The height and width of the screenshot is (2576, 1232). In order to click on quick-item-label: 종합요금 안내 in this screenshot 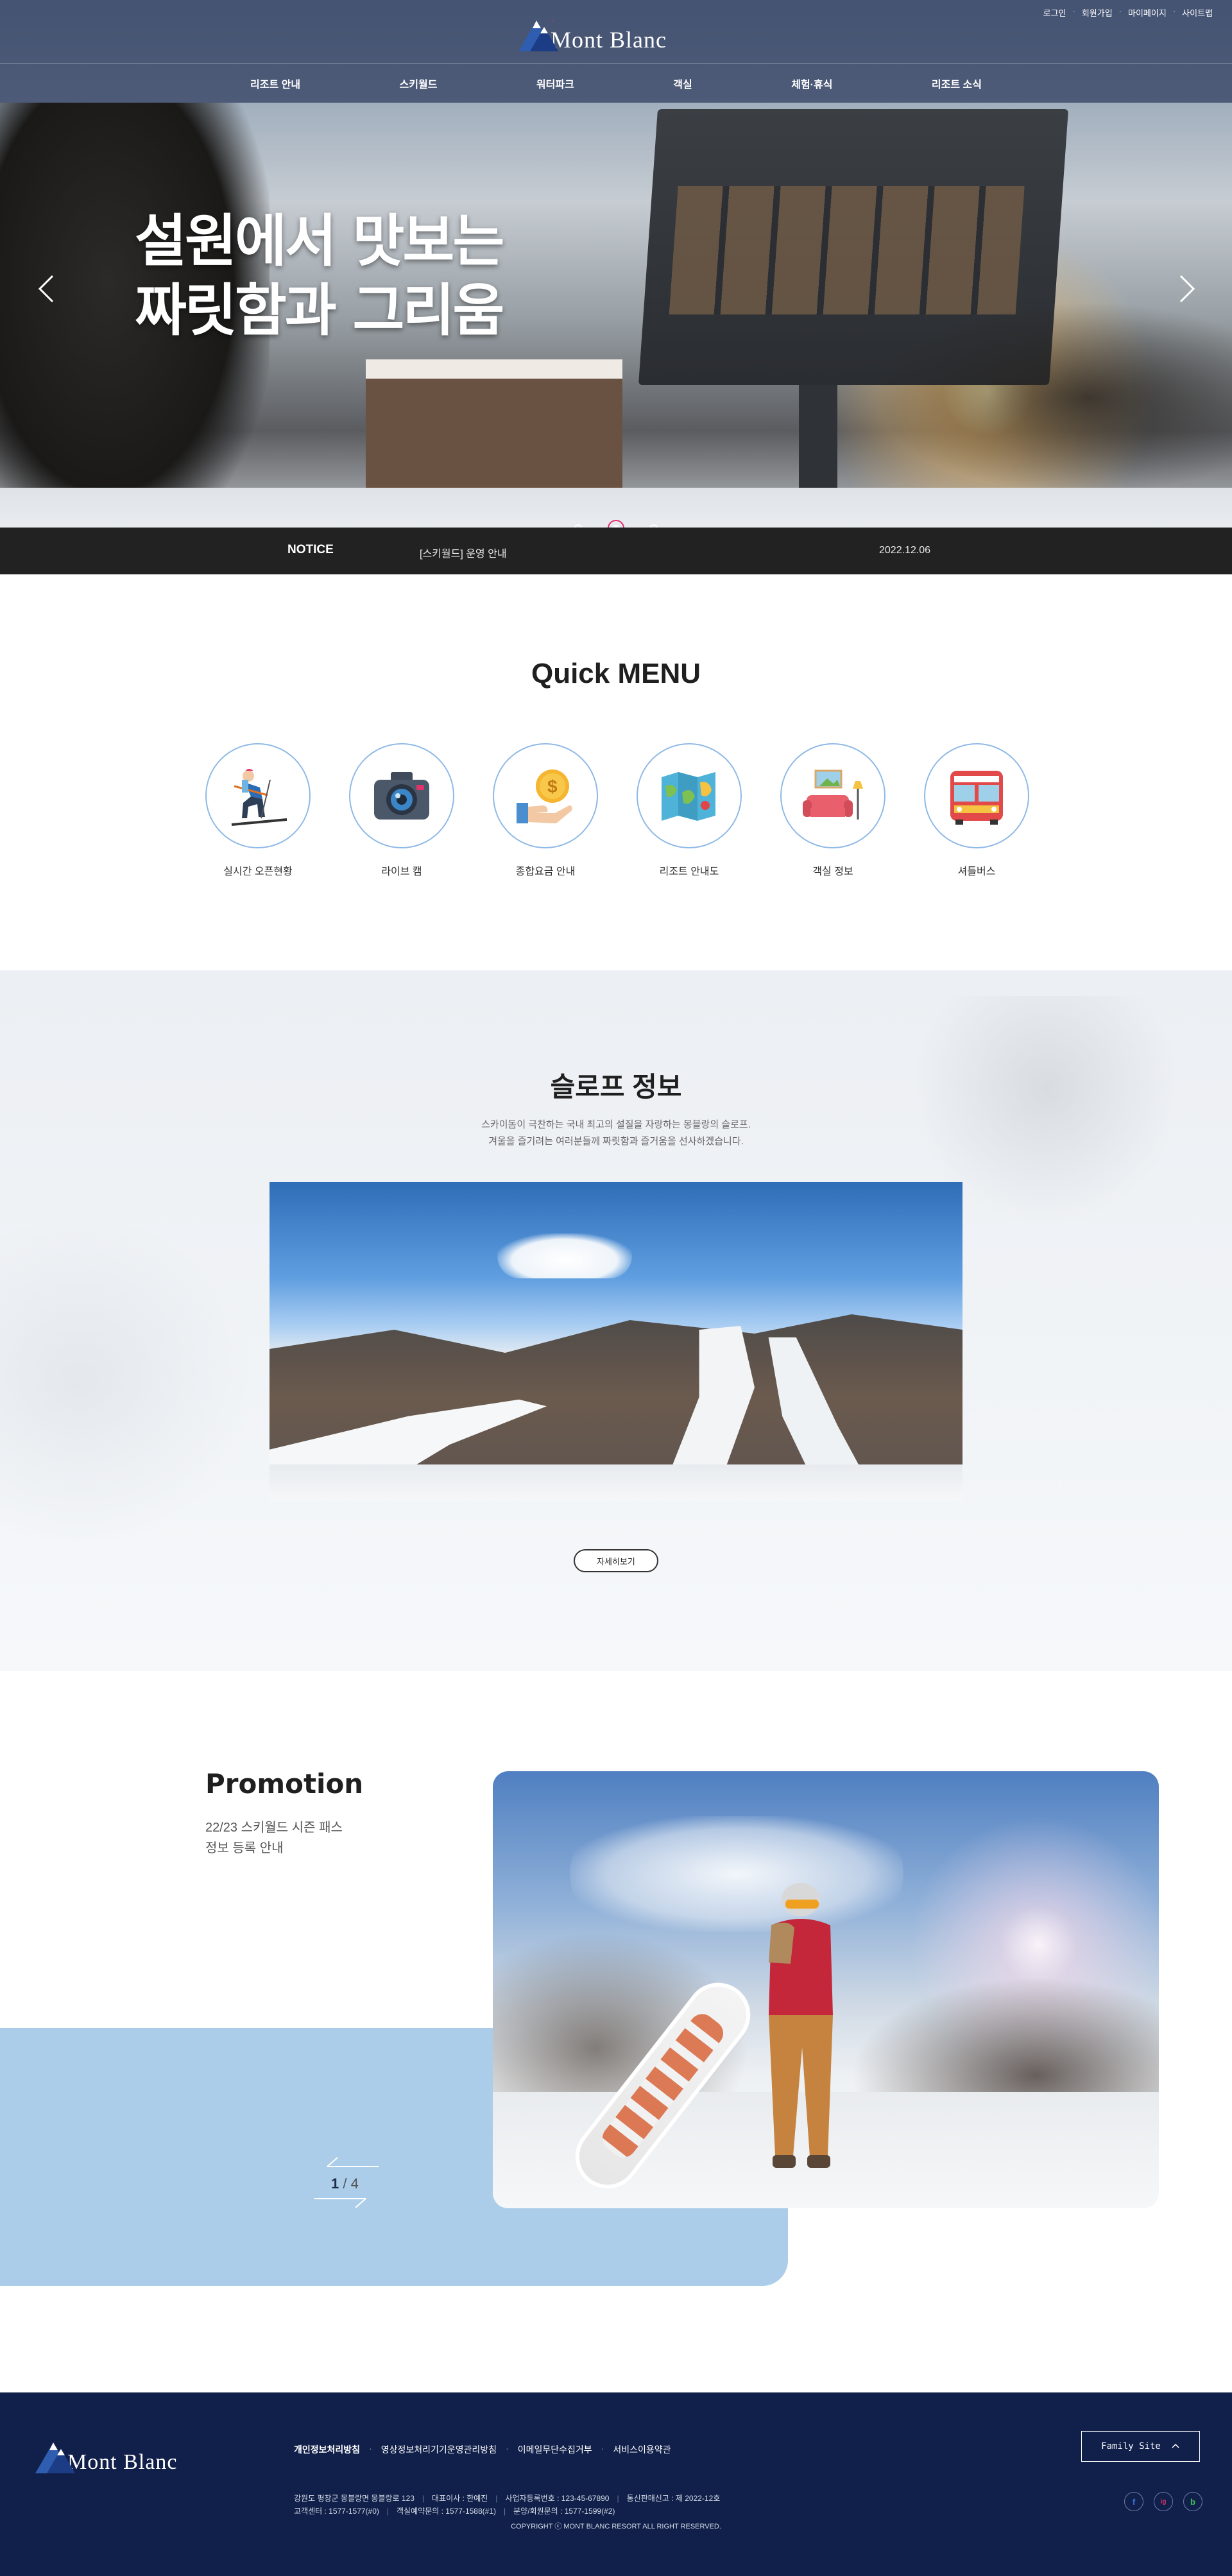, I will do `click(545, 871)`.